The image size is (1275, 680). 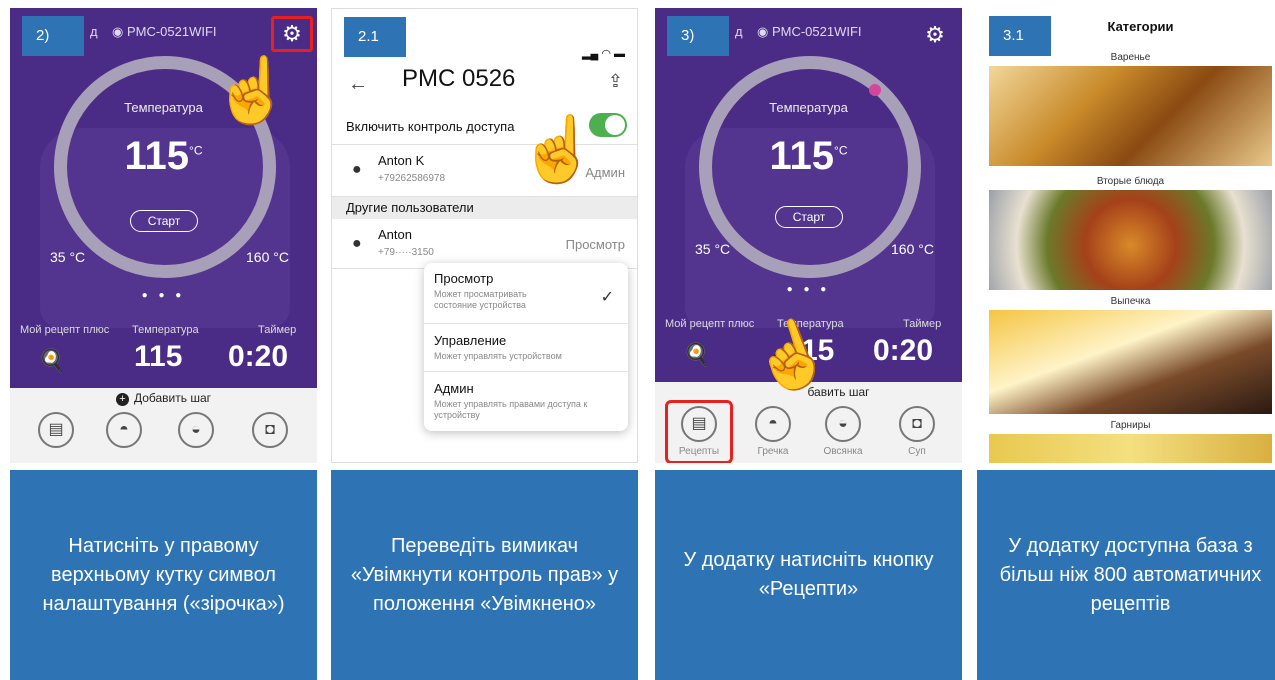 What do you see at coordinates (1130, 240) in the screenshot?
I see `category-main-dishes-image` at bounding box center [1130, 240].